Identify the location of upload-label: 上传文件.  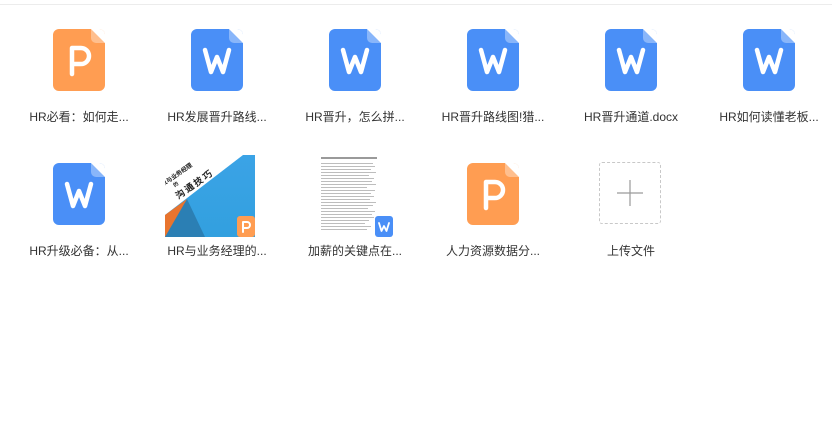
(630, 251).